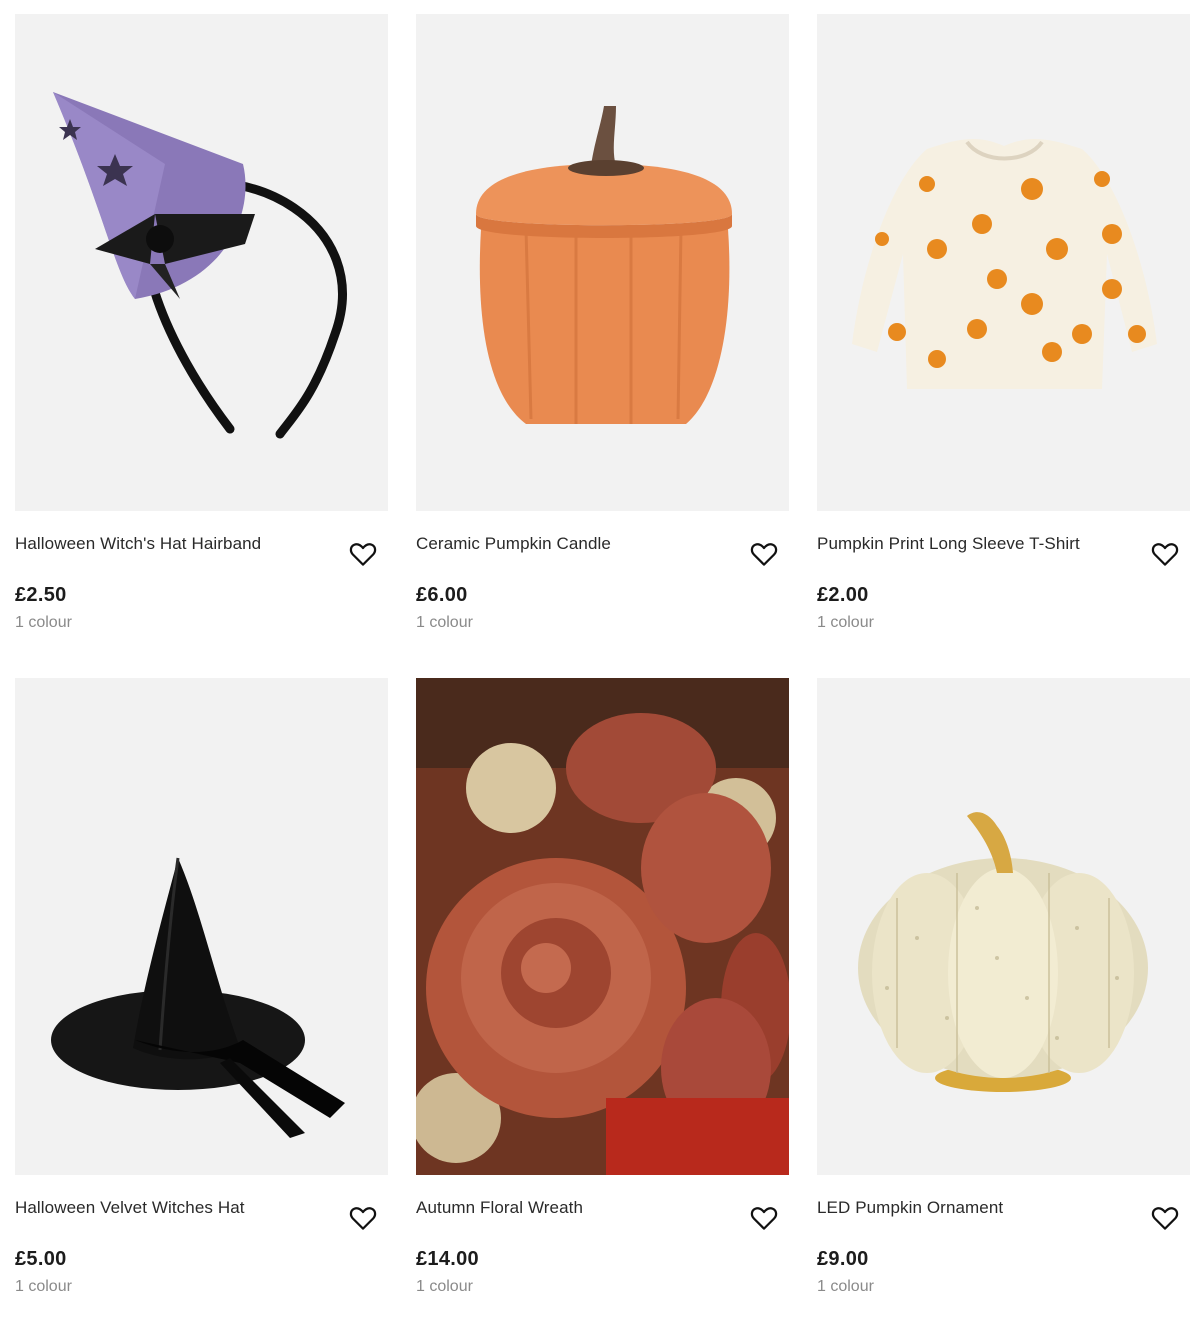  Describe the element at coordinates (138, 544) in the screenshot. I see `product-title: Halloween Witch's Hat Hairband` at that location.